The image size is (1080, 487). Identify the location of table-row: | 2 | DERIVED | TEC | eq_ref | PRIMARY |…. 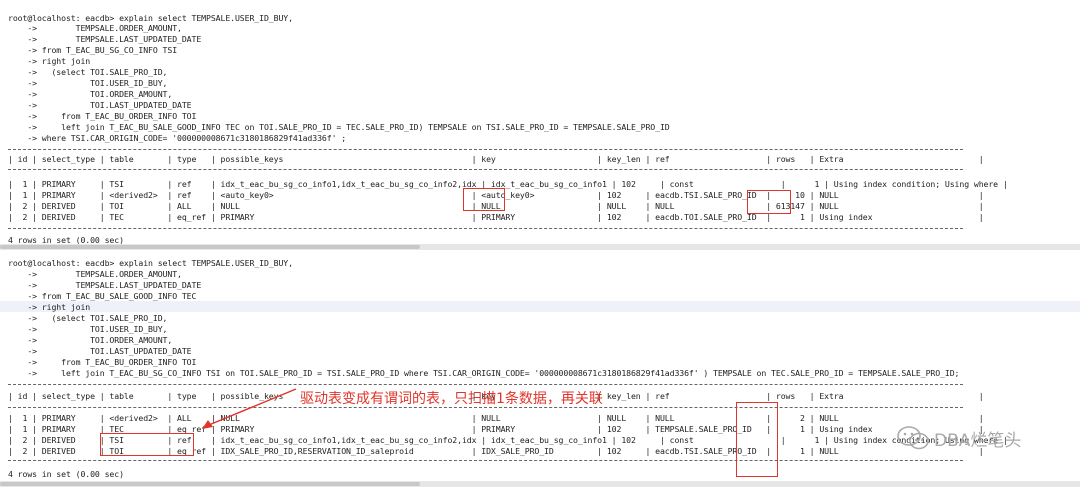
(496, 217).